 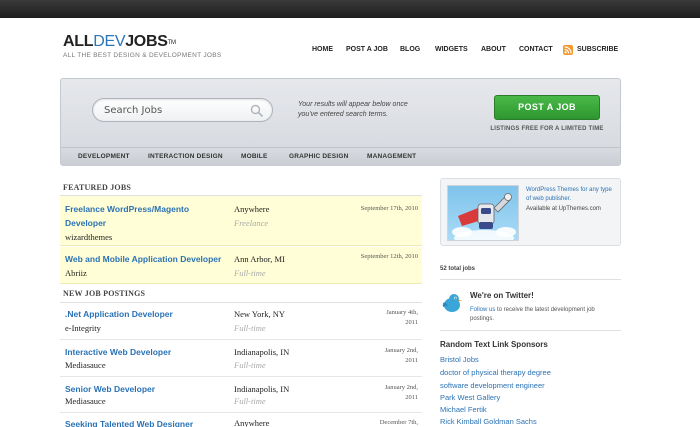 I want to click on search-box, so click(x=182, y=110).